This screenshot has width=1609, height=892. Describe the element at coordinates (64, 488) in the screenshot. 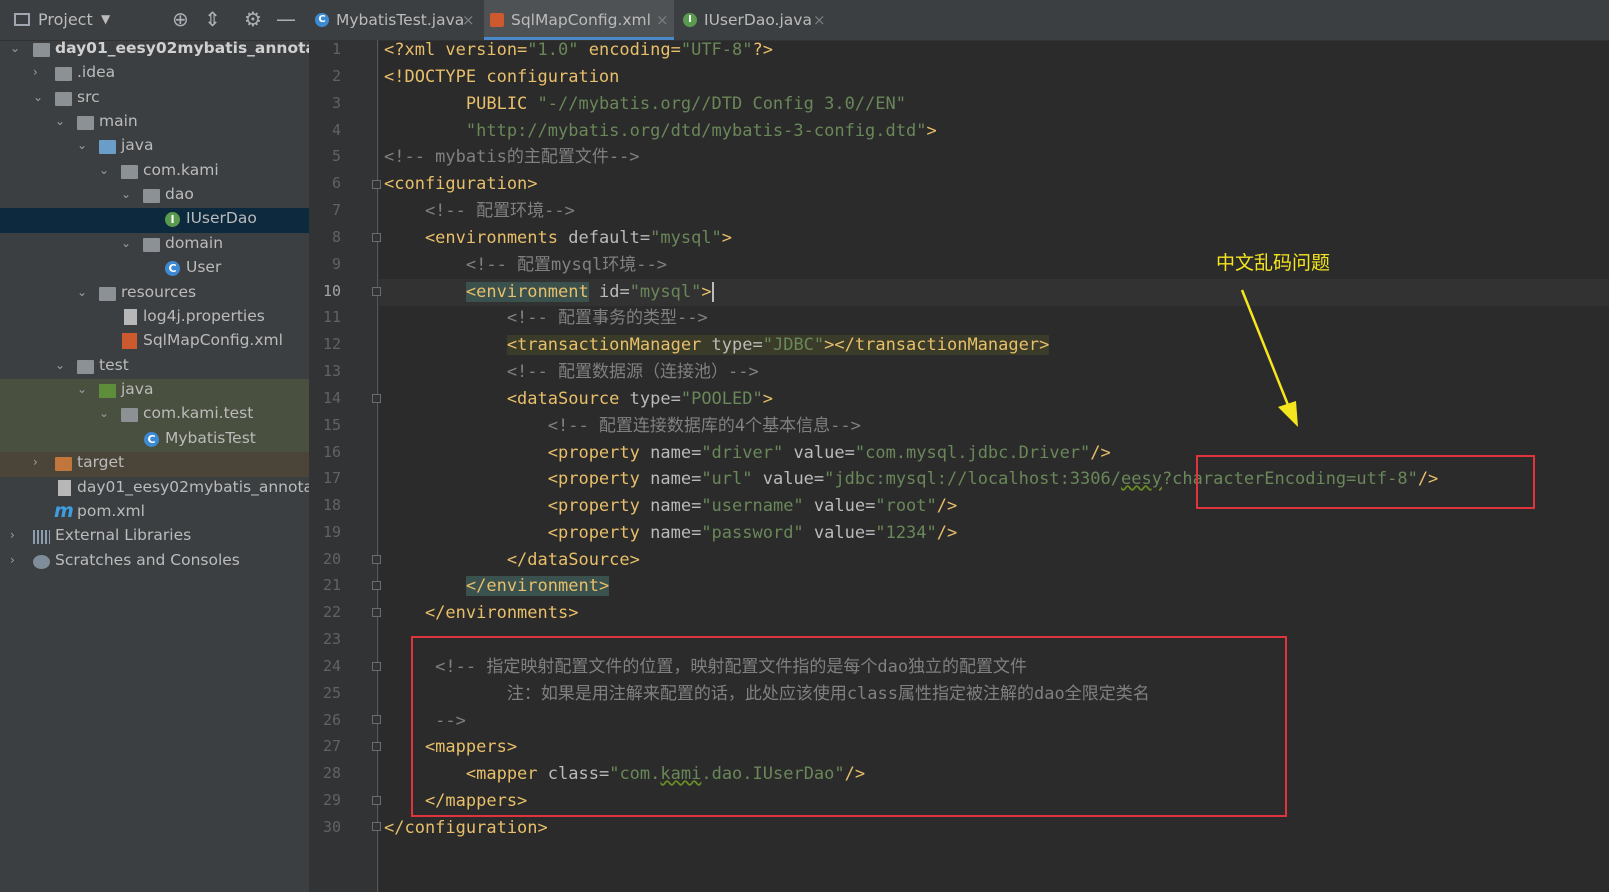

I see `iml-file-icon` at that location.